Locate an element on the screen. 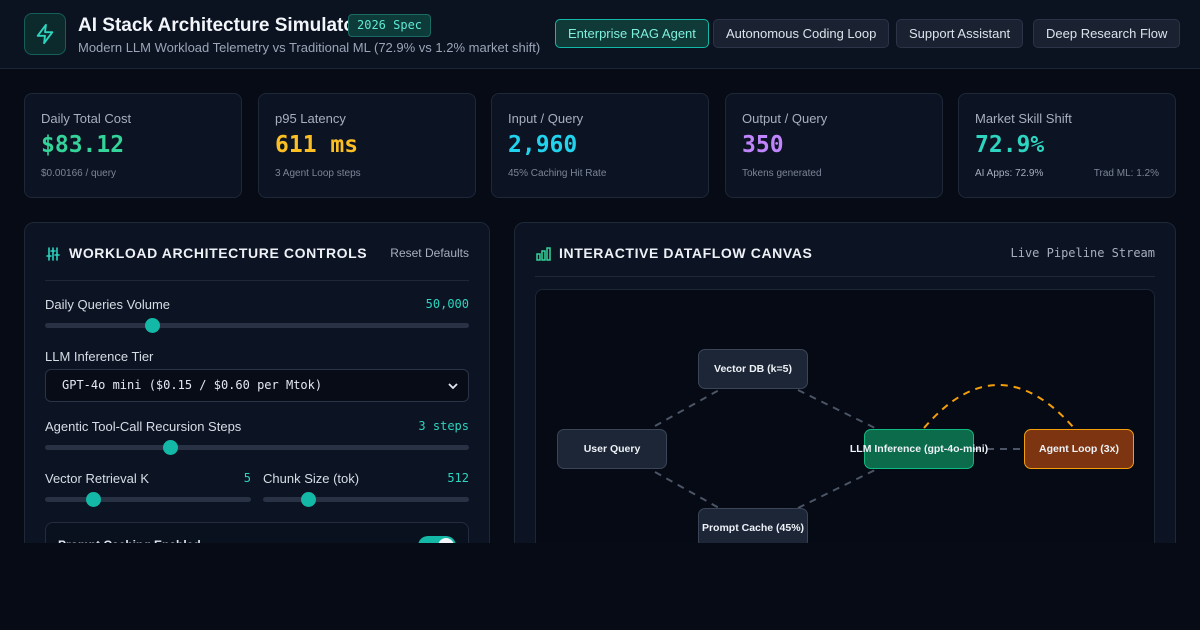 Image resolution: width=1200 pixels, height=630 pixels. stat-label: p95 Latency is located at coordinates (310, 118).